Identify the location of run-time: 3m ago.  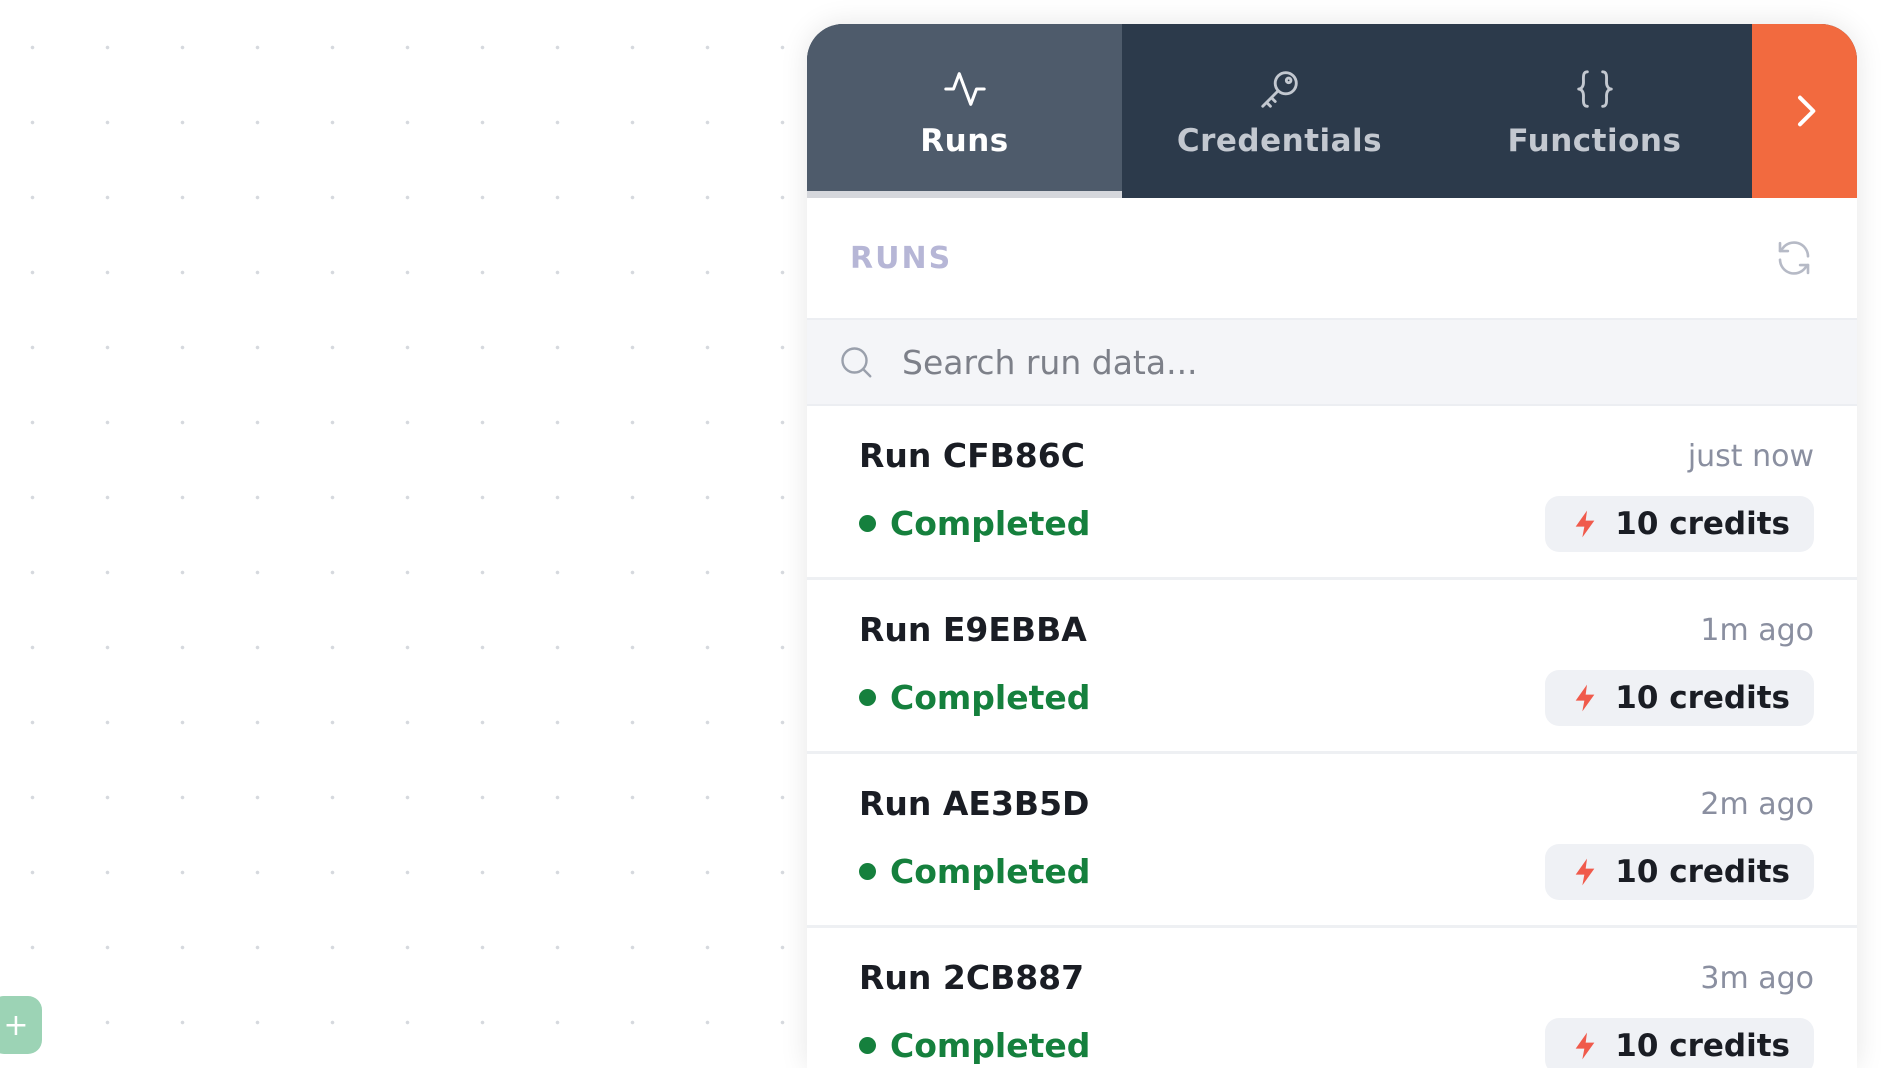
(1757, 978).